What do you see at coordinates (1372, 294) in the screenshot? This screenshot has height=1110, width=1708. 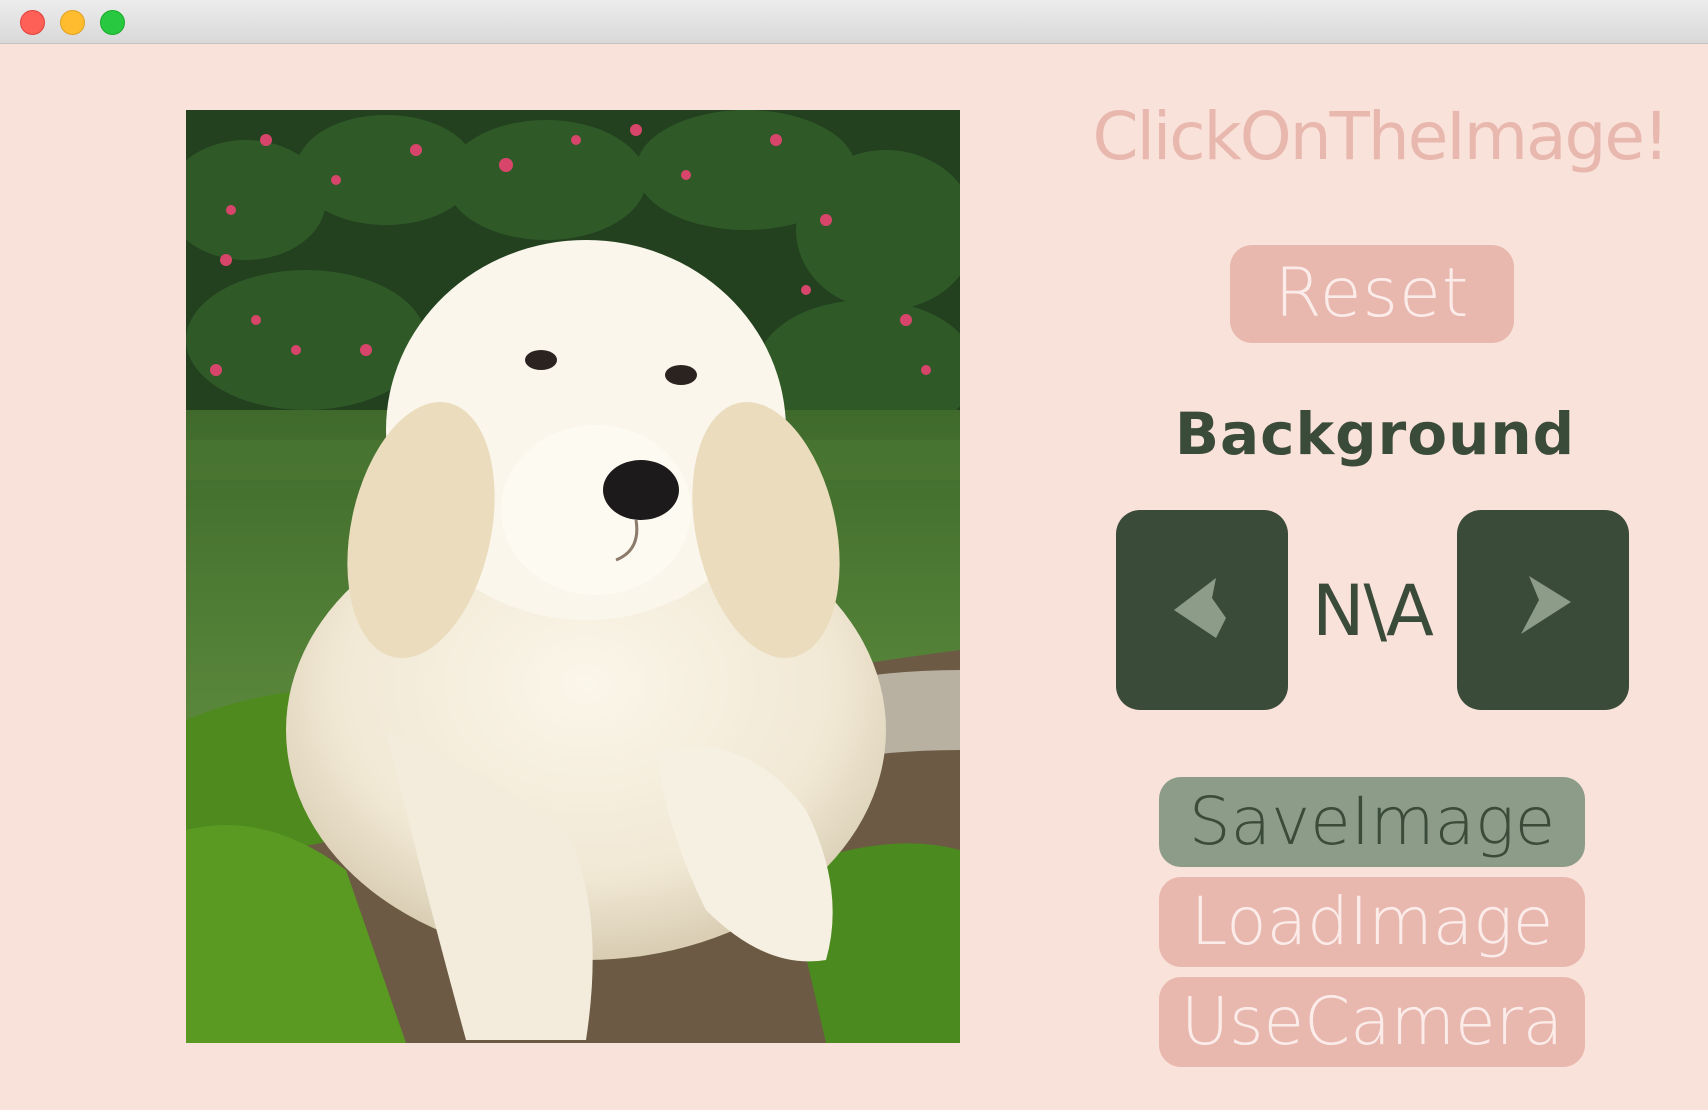 I see `reset-button: Reset` at bounding box center [1372, 294].